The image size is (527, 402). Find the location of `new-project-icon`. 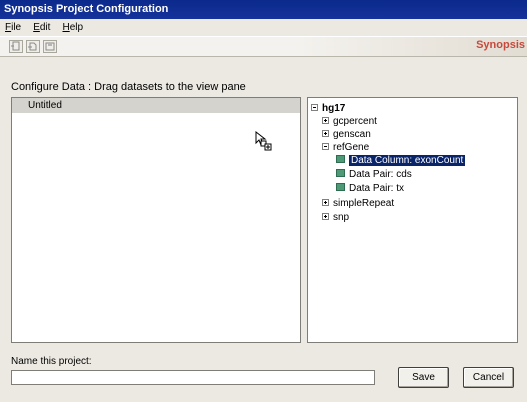

new-project-icon is located at coordinates (15, 46).